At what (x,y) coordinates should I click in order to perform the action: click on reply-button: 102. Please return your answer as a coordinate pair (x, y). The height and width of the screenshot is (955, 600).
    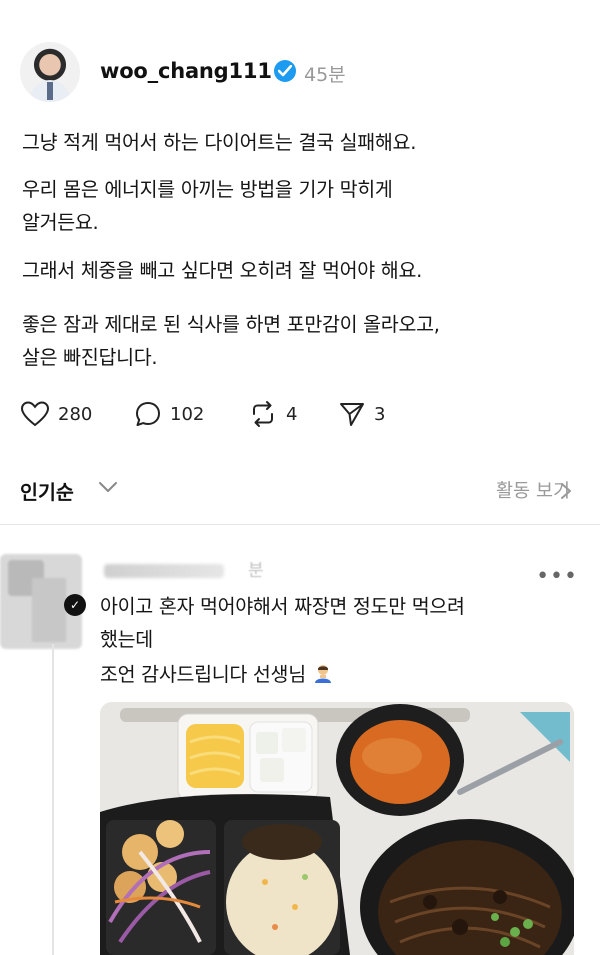
    Looking at the image, I should click on (169, 414).